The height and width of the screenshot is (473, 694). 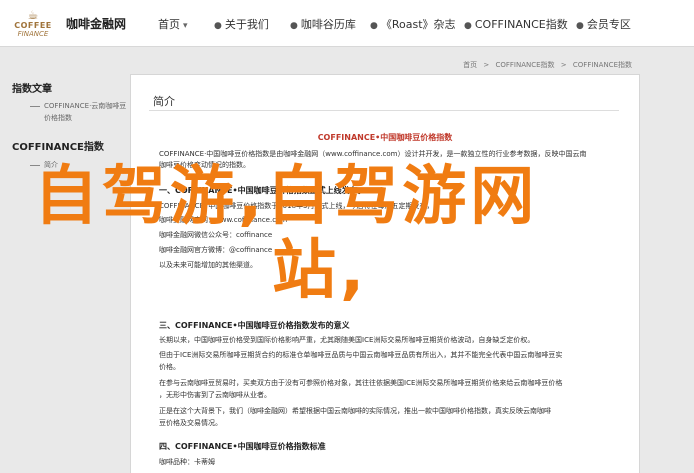 What do you see at coordinates (242, 446) in the screenshot?
I see `section-heading-4: 四、COFFINANCE•中国咖啡豆价格指数标准` at bounding box center [242, 446].